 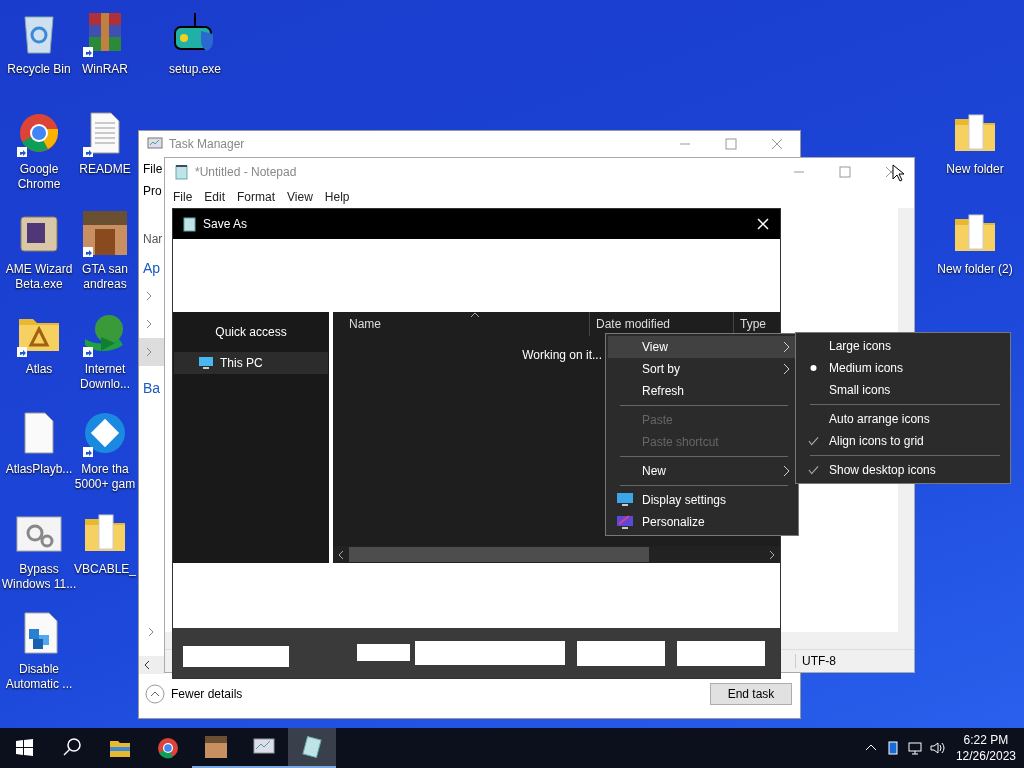 What do you see at coordinates (207, 144) in the screenshot?
I see `window-title: Task Manager` at bounding box center [207, 144].